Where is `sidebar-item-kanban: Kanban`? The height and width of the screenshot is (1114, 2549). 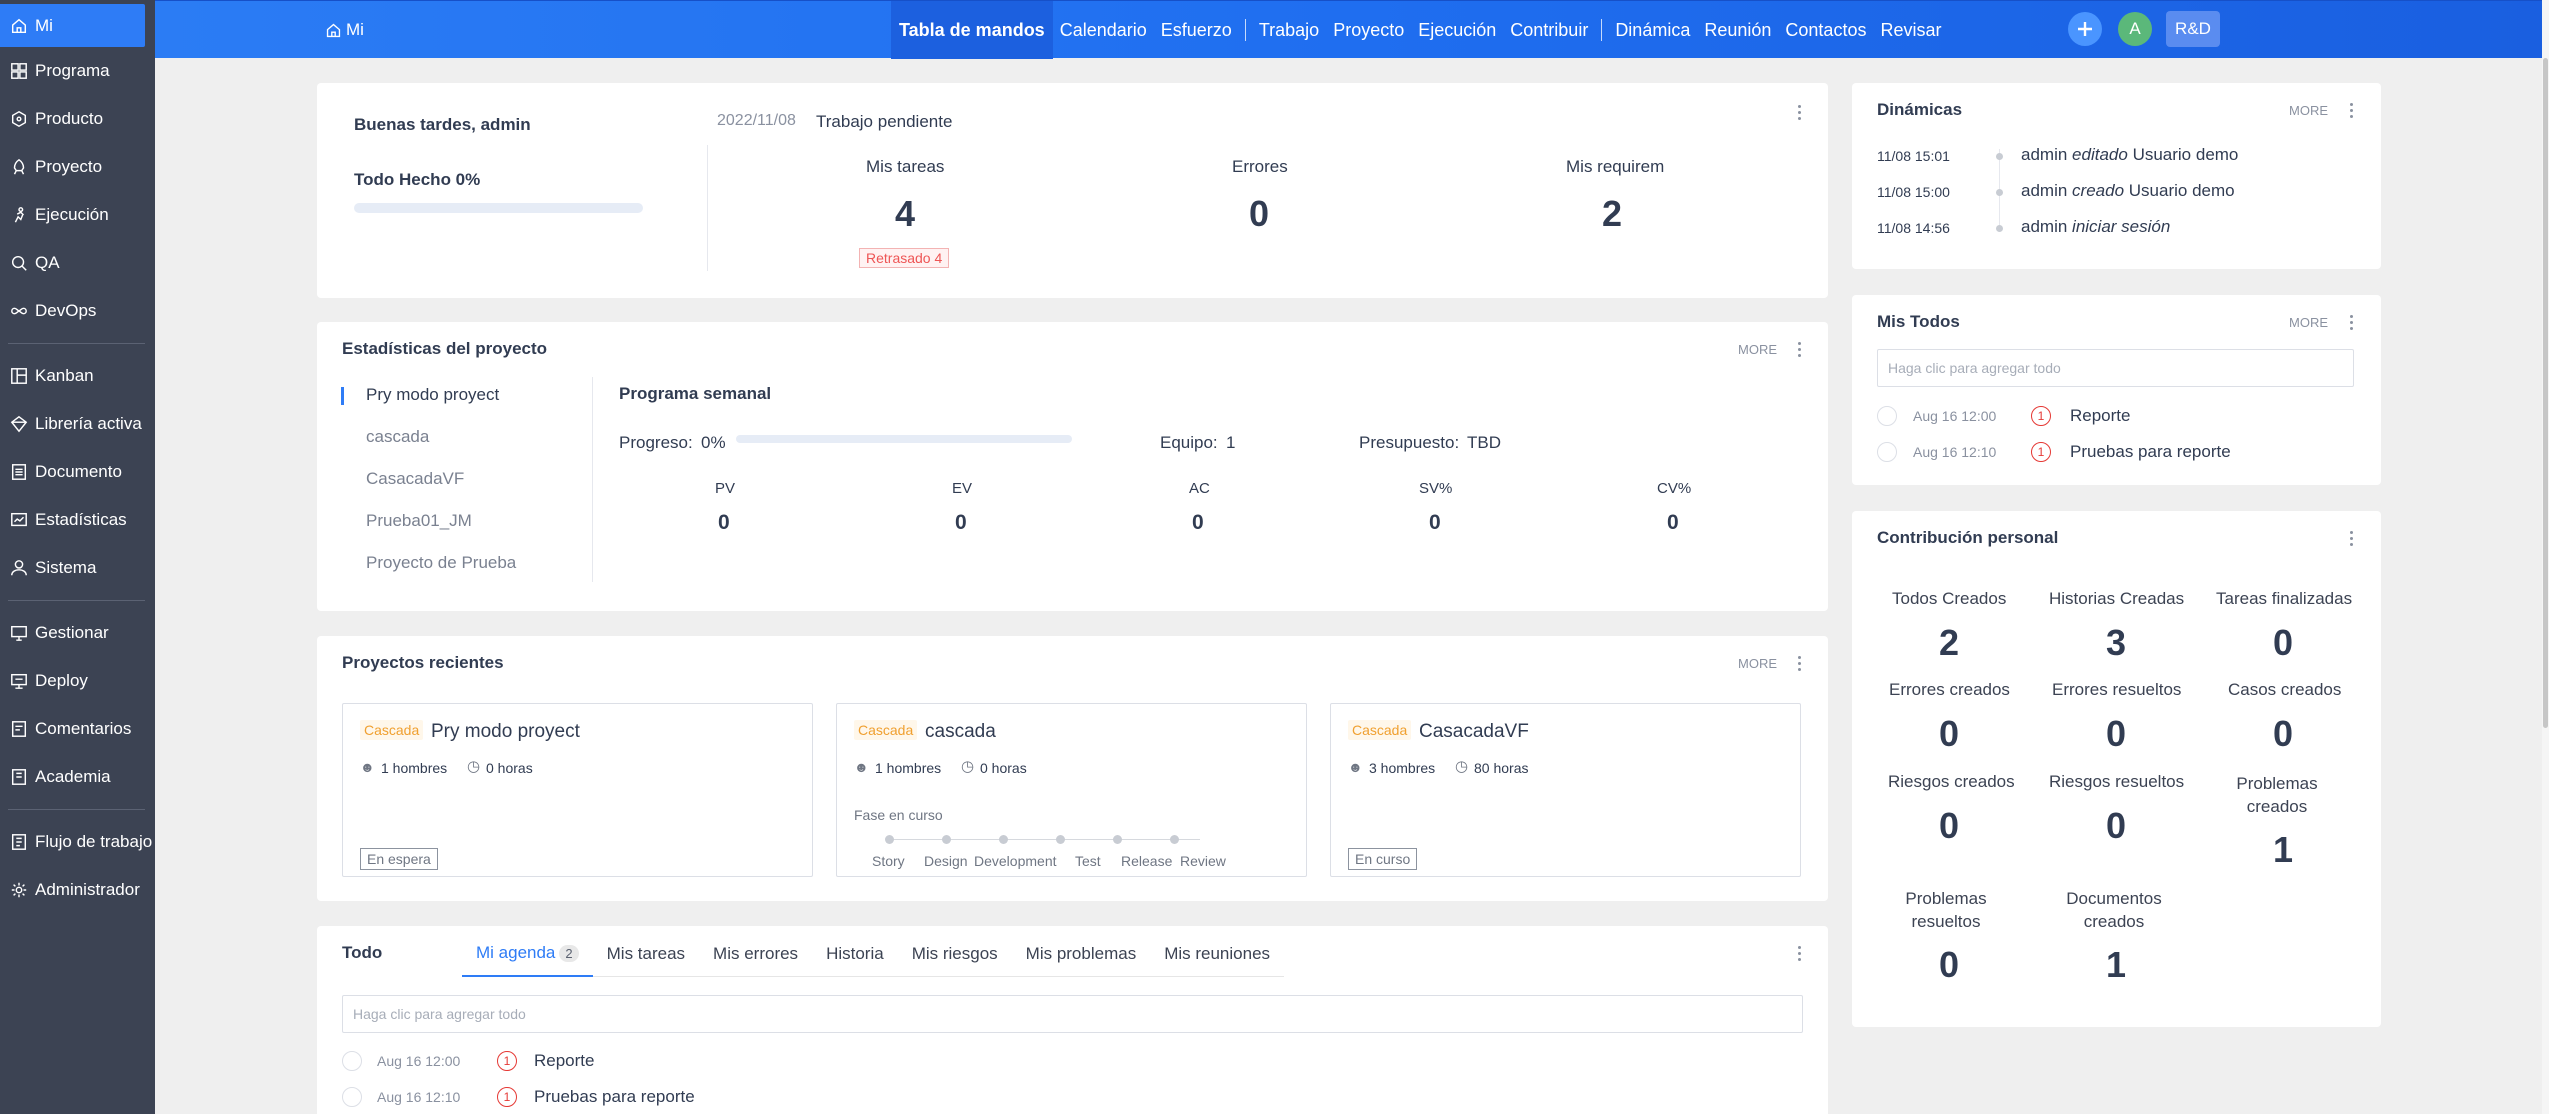
sidebar-item-kanban: Kanban is located at coordinates (77, 376).